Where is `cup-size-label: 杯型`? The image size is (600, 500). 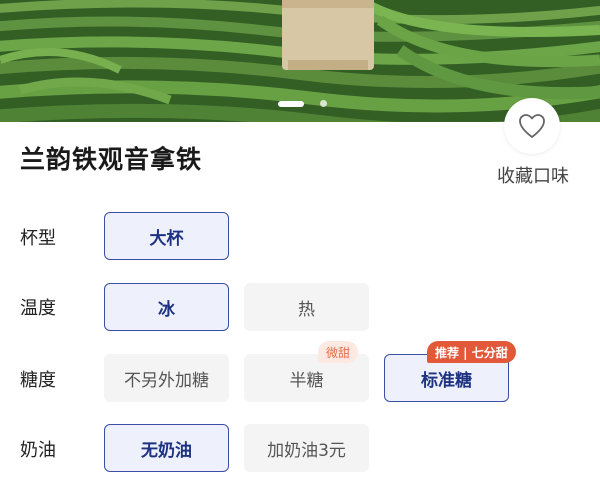 cup-size-label: 杯型 is located at coordinates (38, 238).